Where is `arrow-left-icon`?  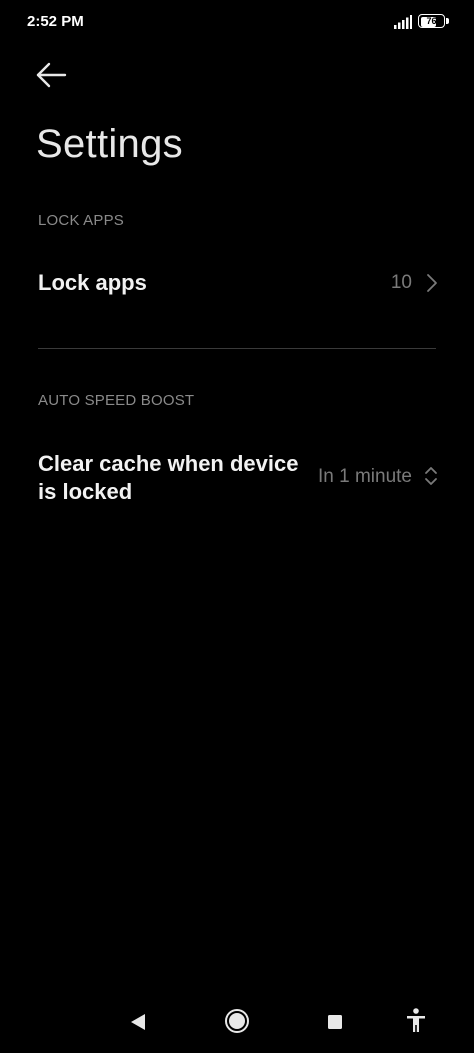 arrow-left-icon is located at coordinates (51, 75).